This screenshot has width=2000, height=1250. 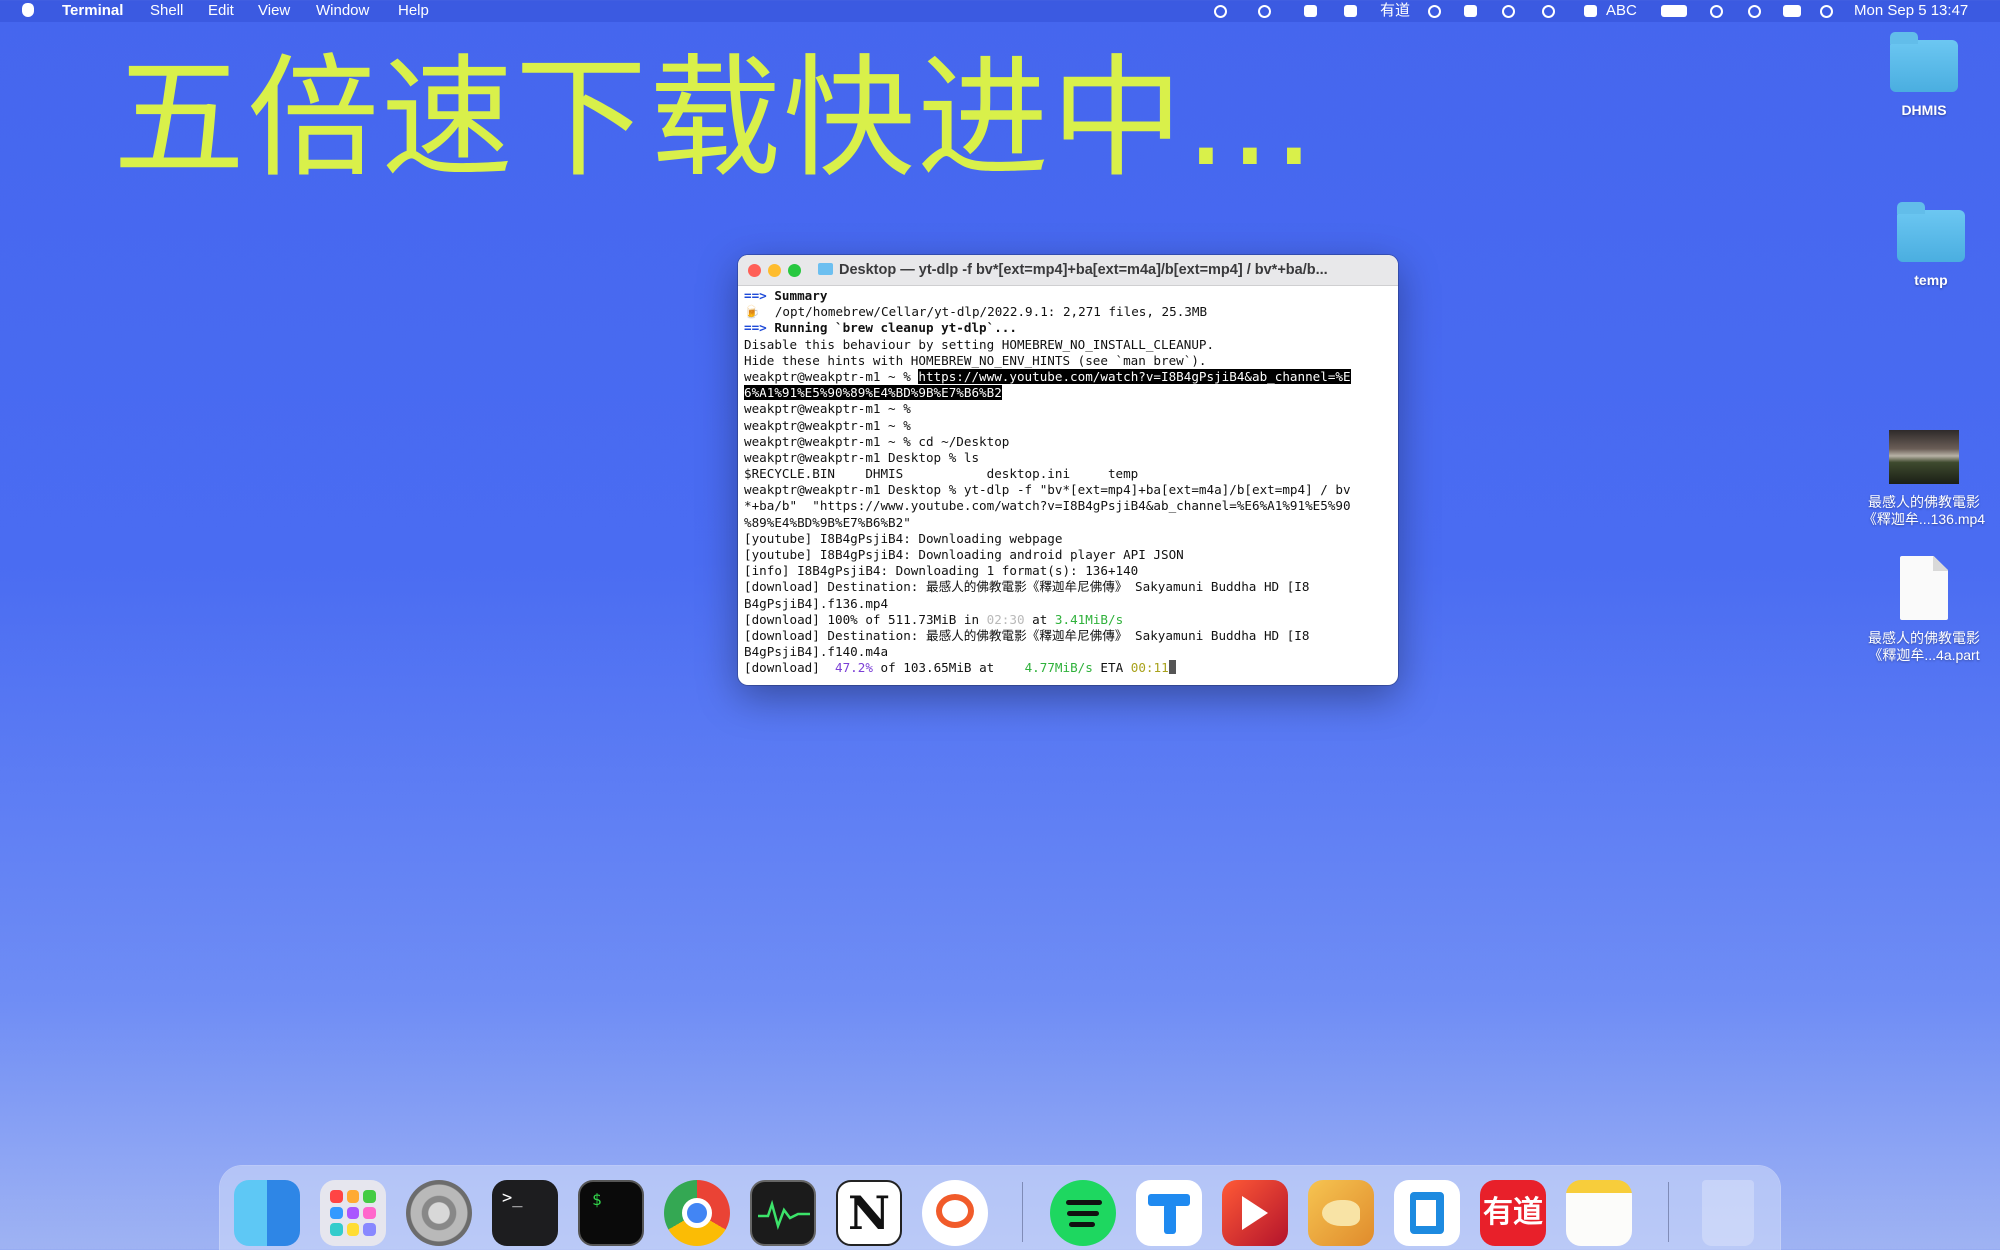 I want to click on youdao-icon: 有道, so click(x=1513, y=1213).